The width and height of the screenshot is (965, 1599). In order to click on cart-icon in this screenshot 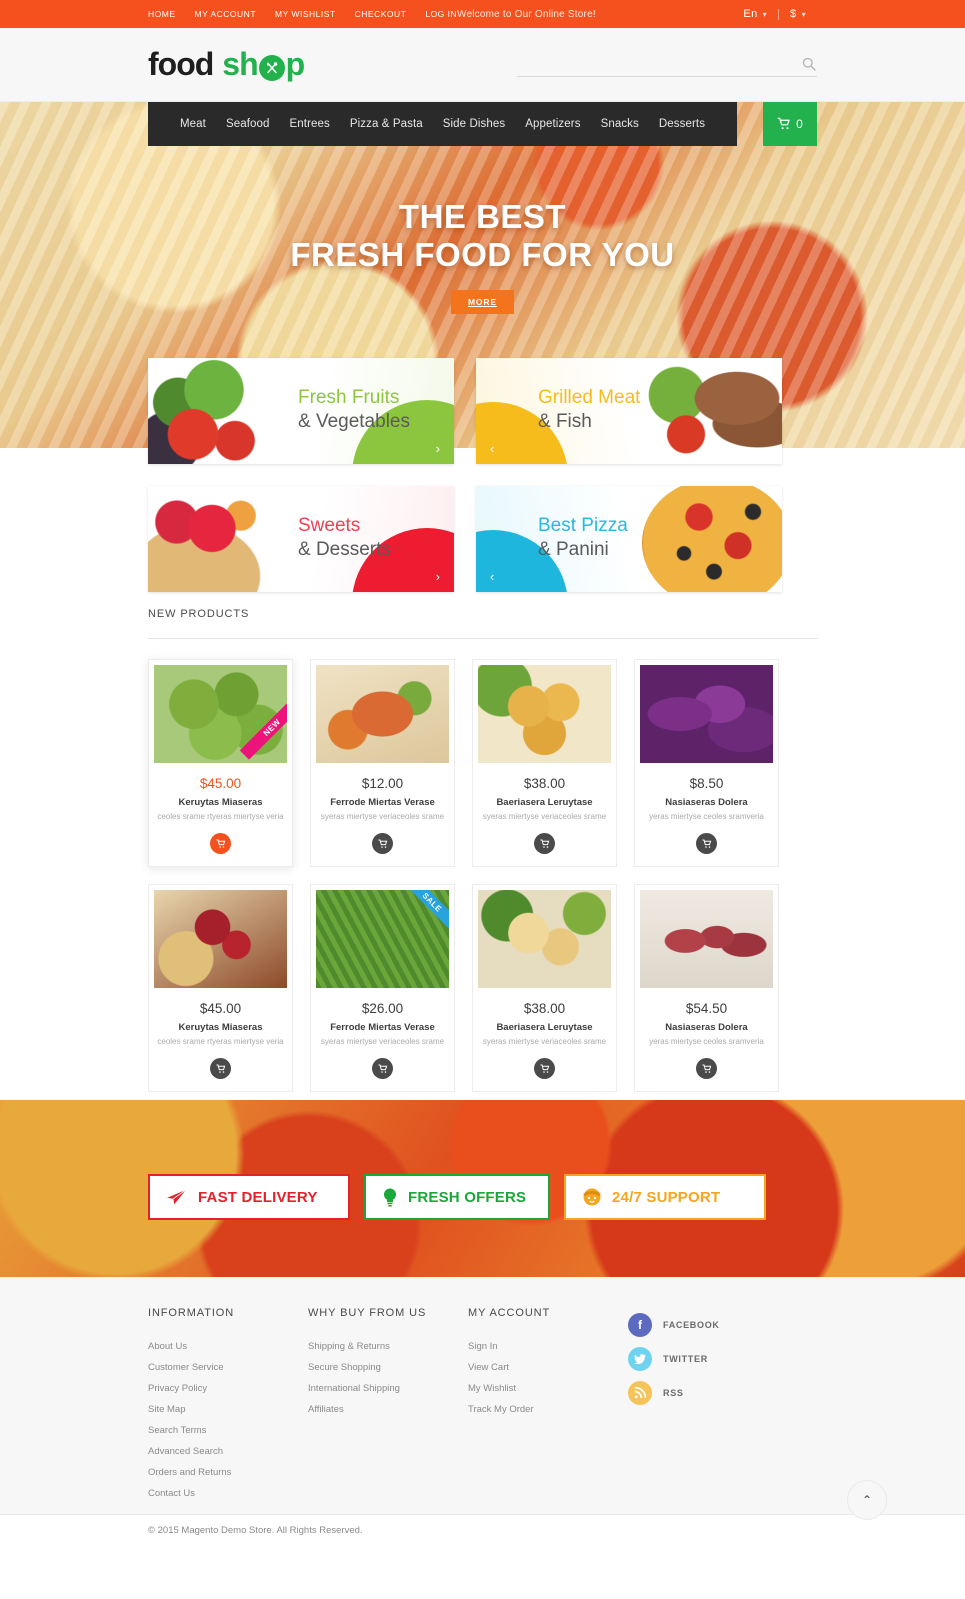, I will do `click(783, 123)`.